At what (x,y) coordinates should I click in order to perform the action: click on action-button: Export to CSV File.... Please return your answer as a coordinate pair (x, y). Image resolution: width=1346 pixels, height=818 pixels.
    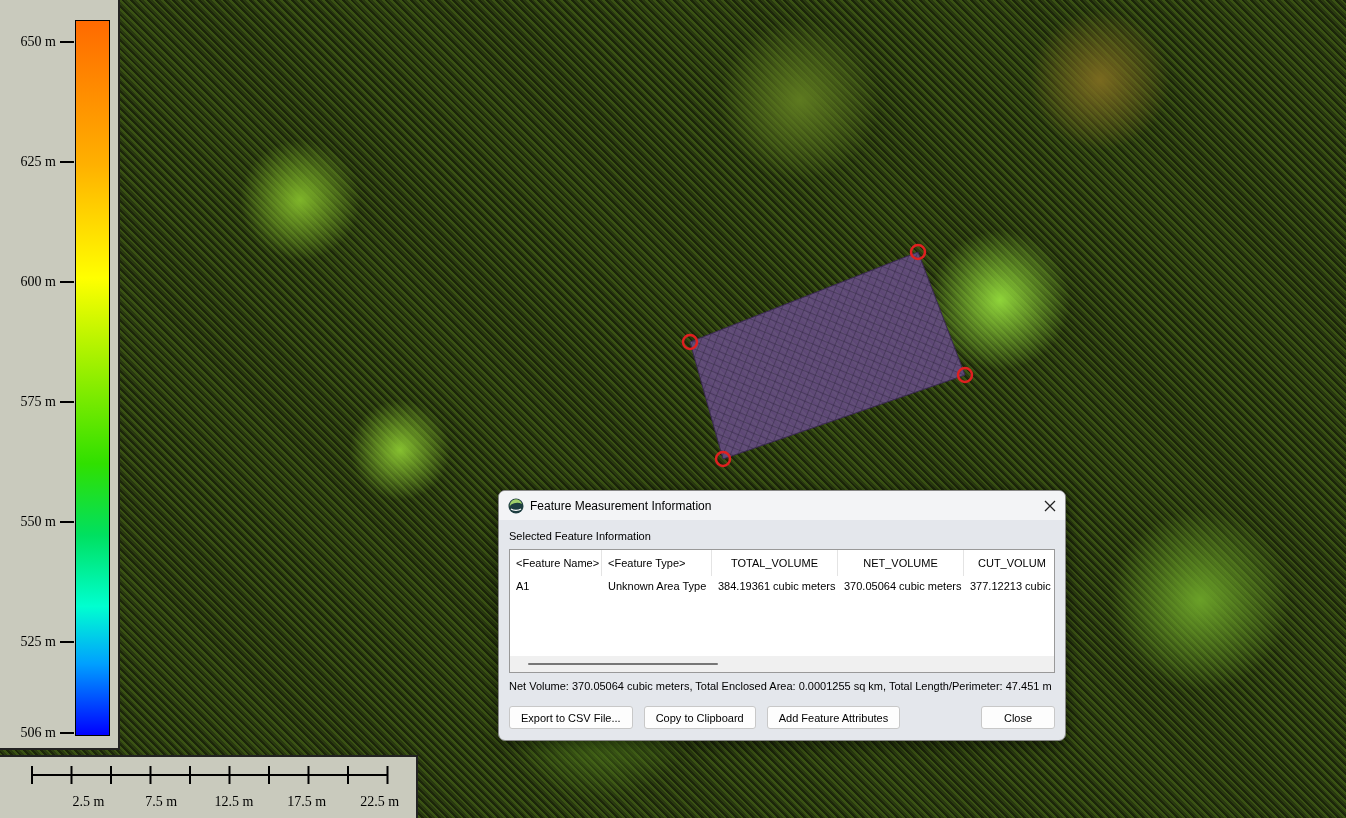
    Looking at the image, I should click on (571, 717).